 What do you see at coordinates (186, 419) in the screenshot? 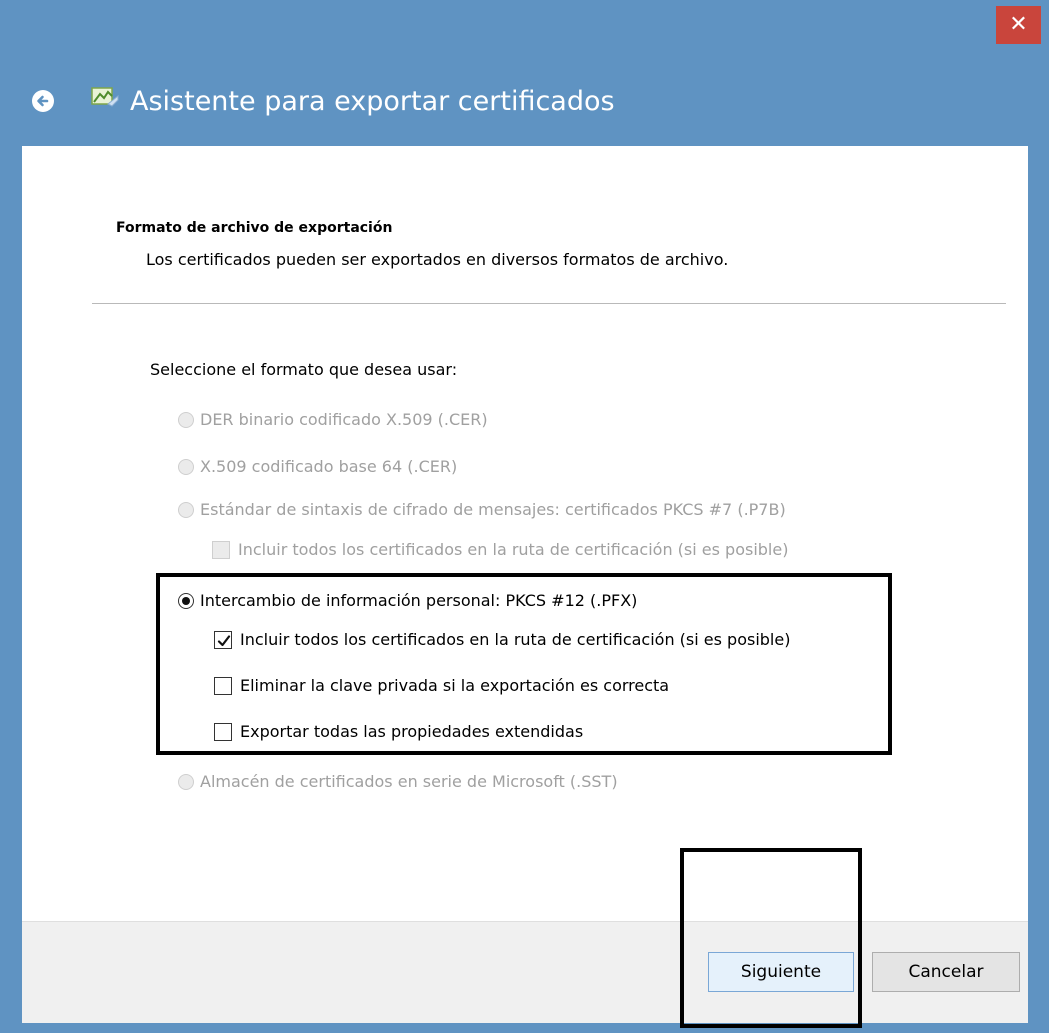
I see `radio-button-der` at bounding box center [186, 419].